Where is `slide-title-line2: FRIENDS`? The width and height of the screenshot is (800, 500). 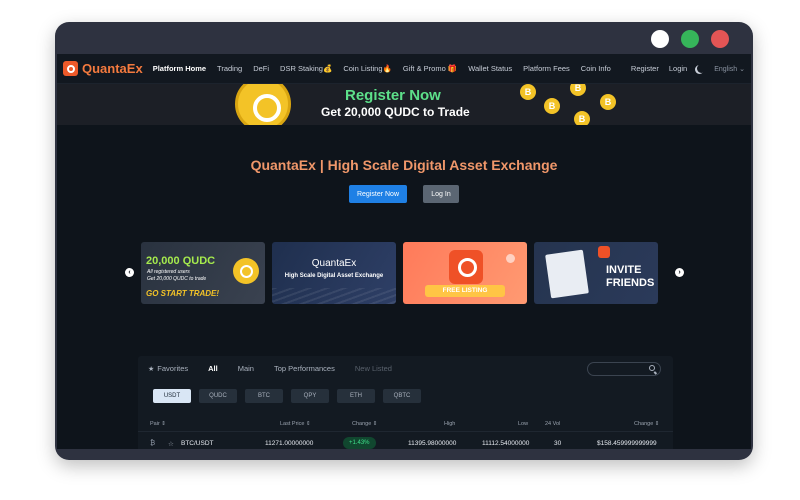 slide-title-line2: FRIENDS is located at coordinates (630, 283).